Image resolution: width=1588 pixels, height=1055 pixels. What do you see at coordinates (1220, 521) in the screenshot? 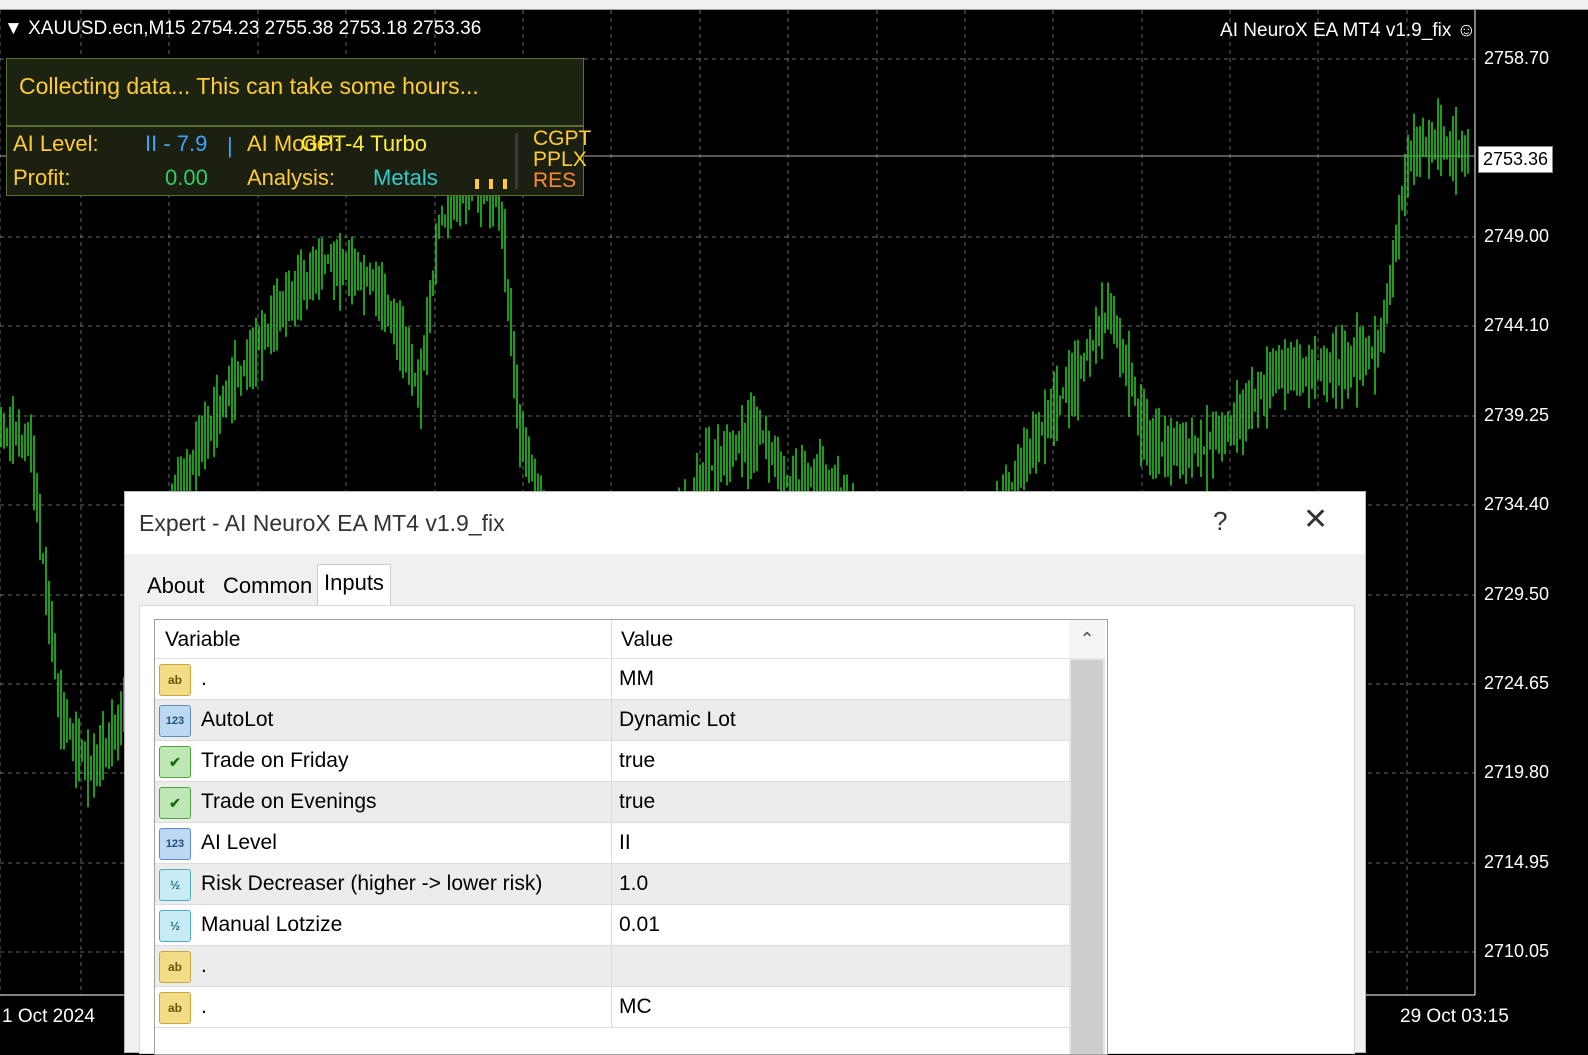
I see `help-button: ?` at bounding box center [1220, 521].